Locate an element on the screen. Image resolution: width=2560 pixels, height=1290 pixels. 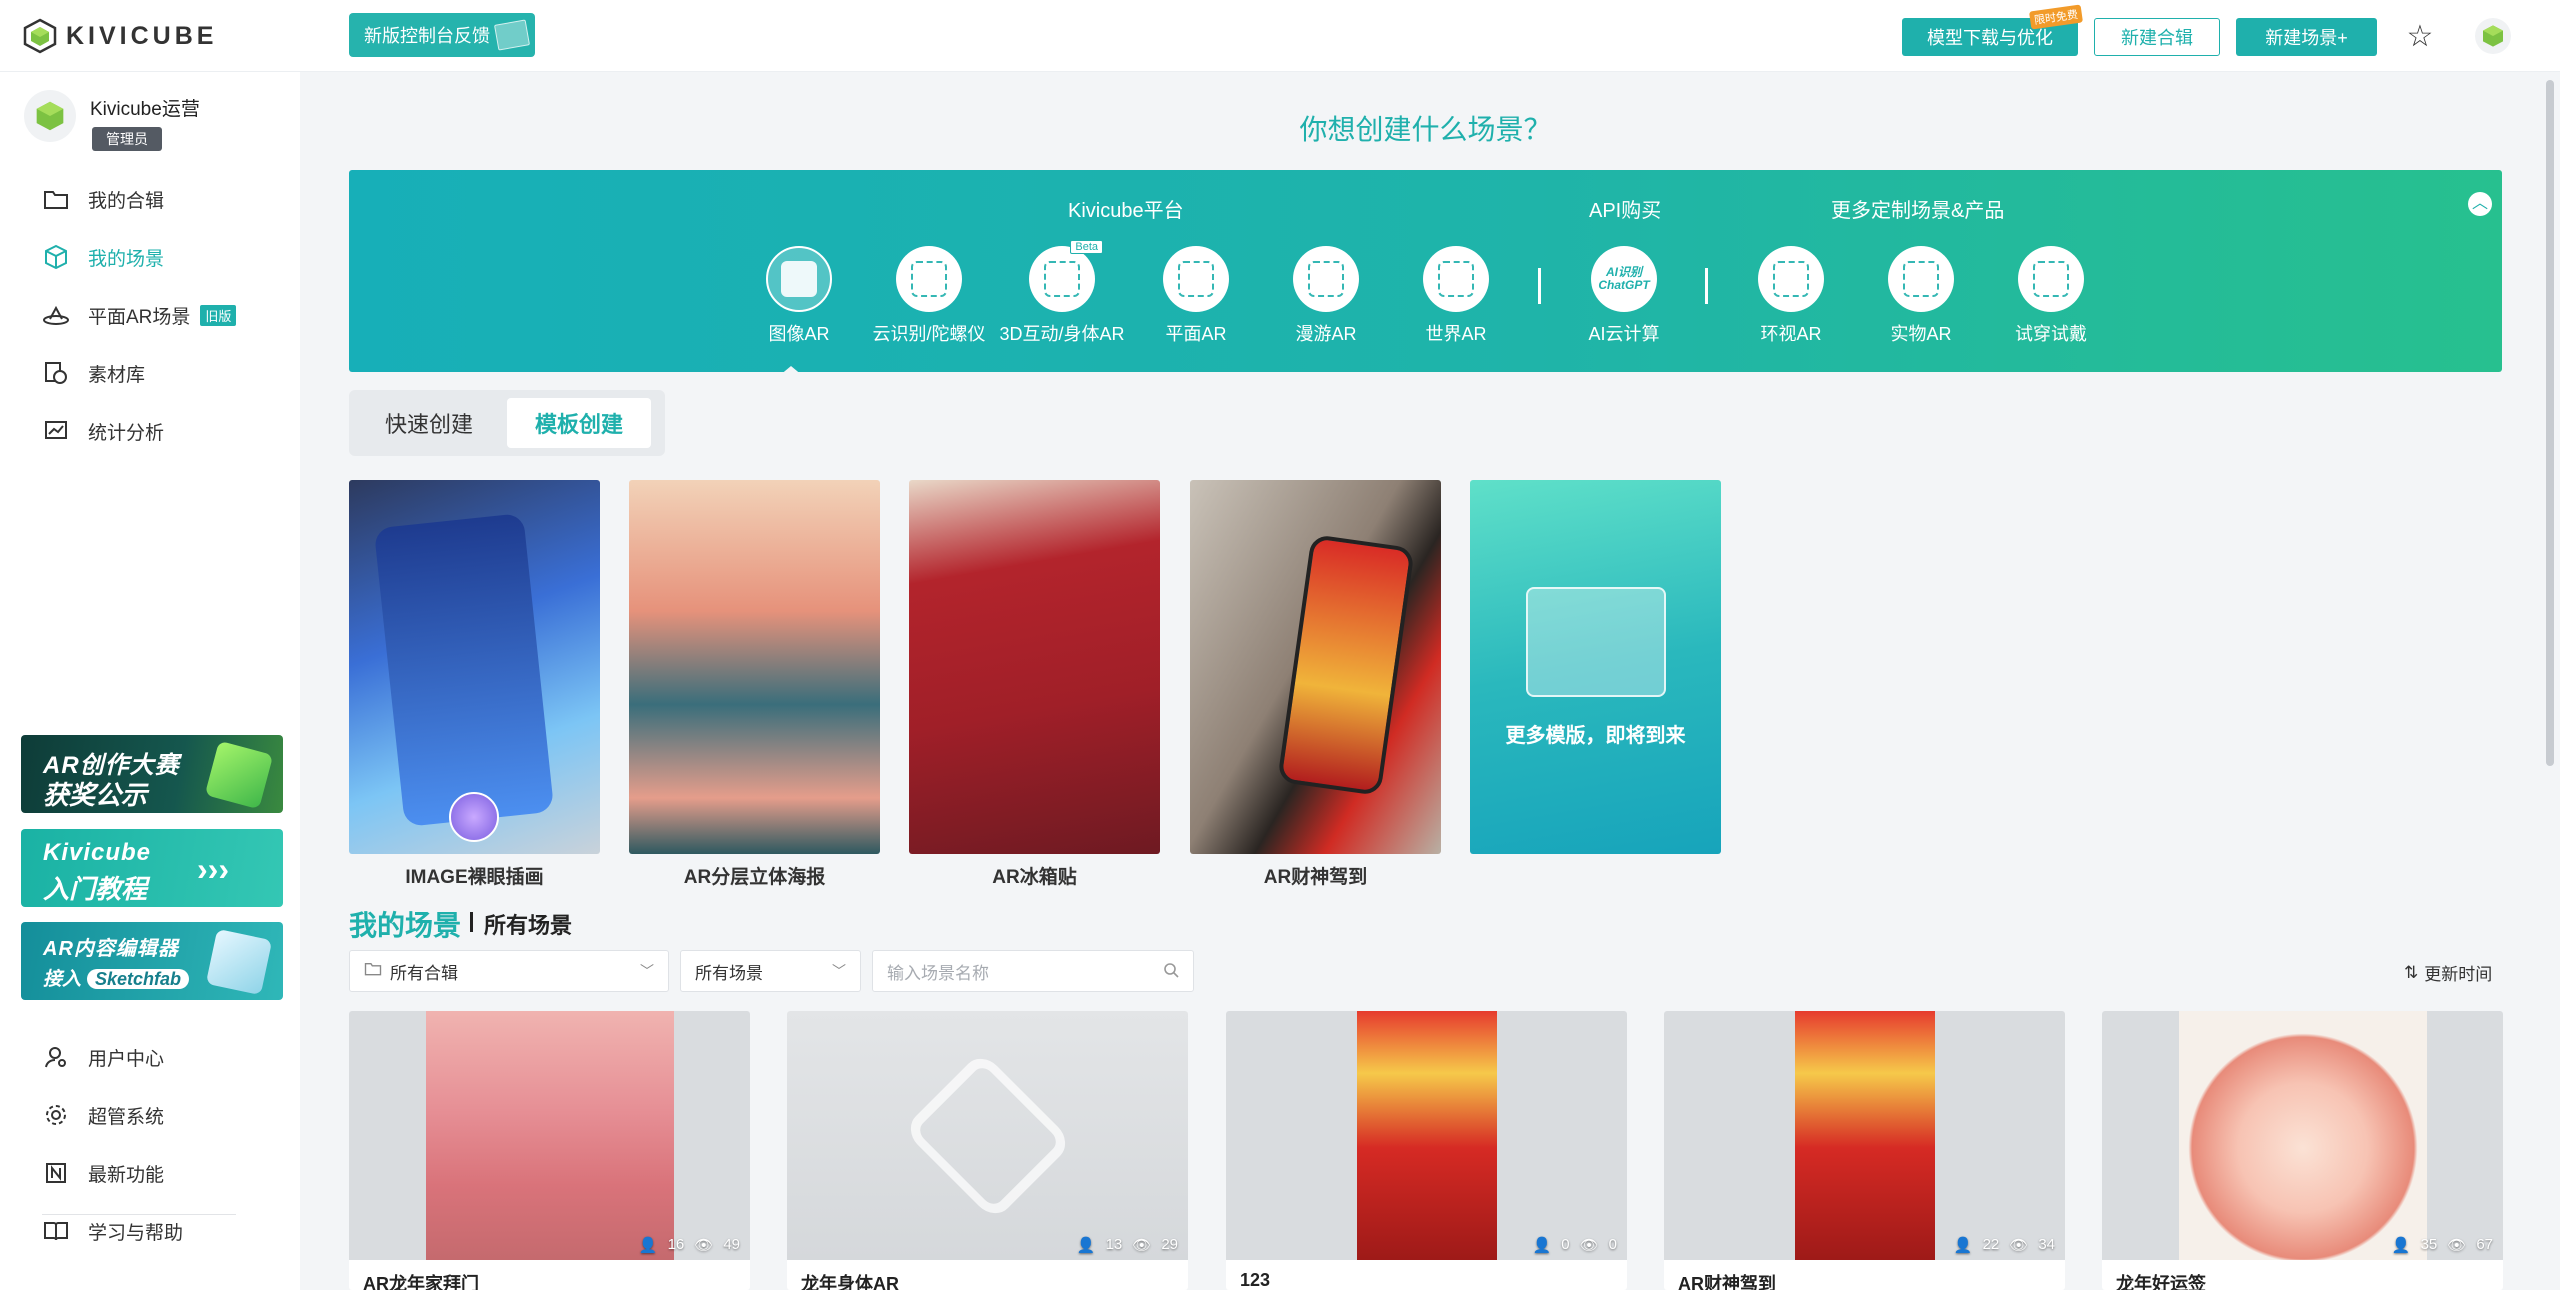
scene-type-label: 平面AR is located at coordinates (1196, 334).